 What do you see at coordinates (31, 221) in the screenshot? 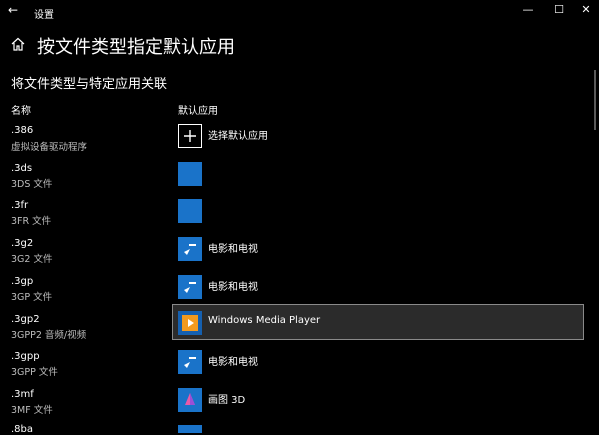
I see `file-description: 3FR 文件` at bounding box center [31, 221].